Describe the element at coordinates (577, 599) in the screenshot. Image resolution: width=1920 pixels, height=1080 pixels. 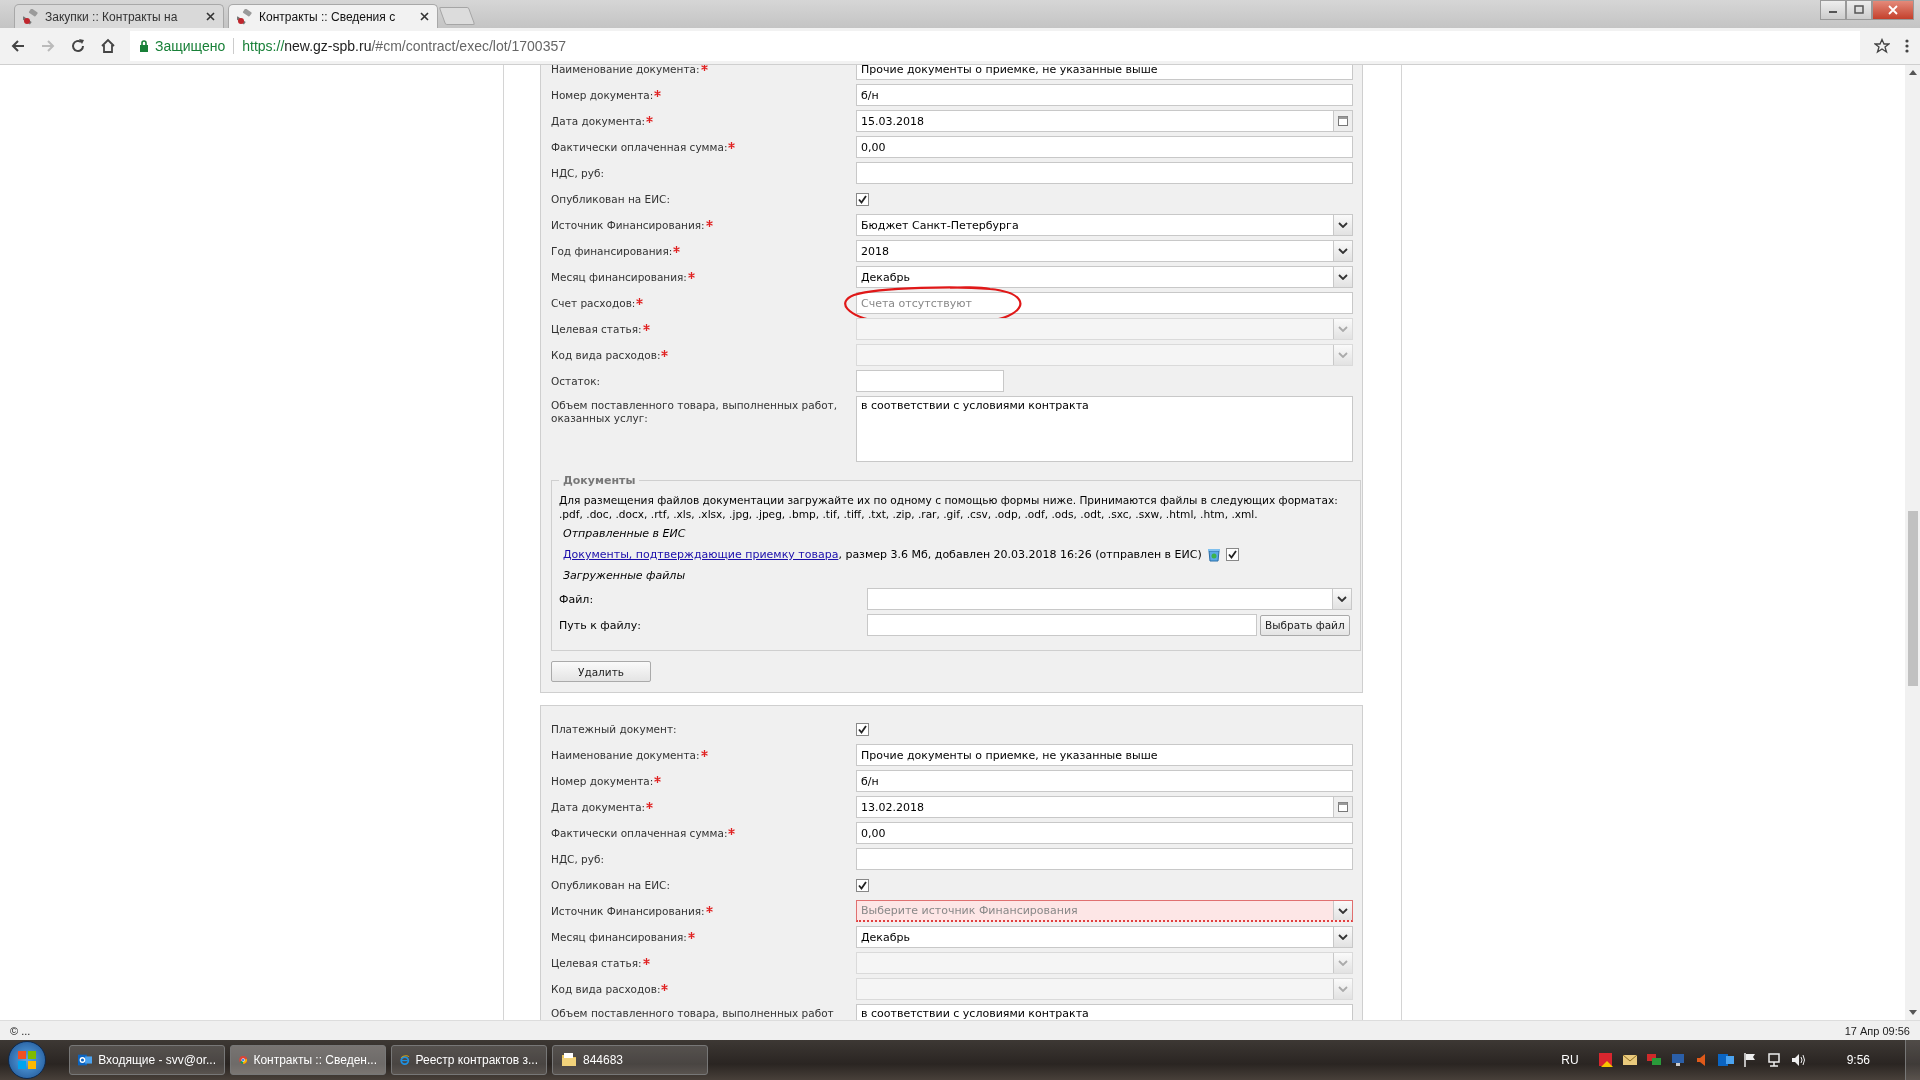
I see `field-label: Файл:` at that location.